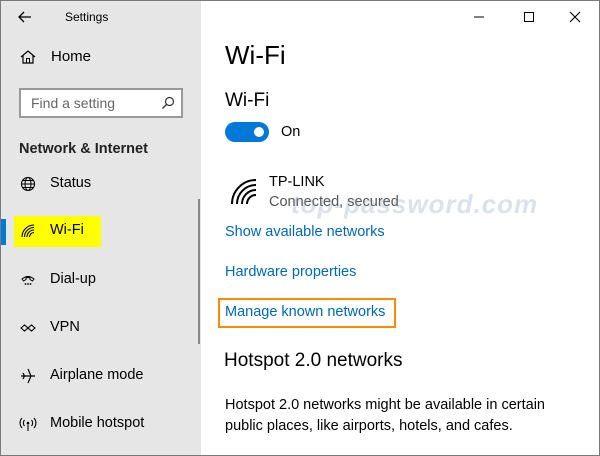  Describe the element at coordinates (97, 423) in the screenshot. I see `sidebar-item-label: Mobile hotspot` at that location.